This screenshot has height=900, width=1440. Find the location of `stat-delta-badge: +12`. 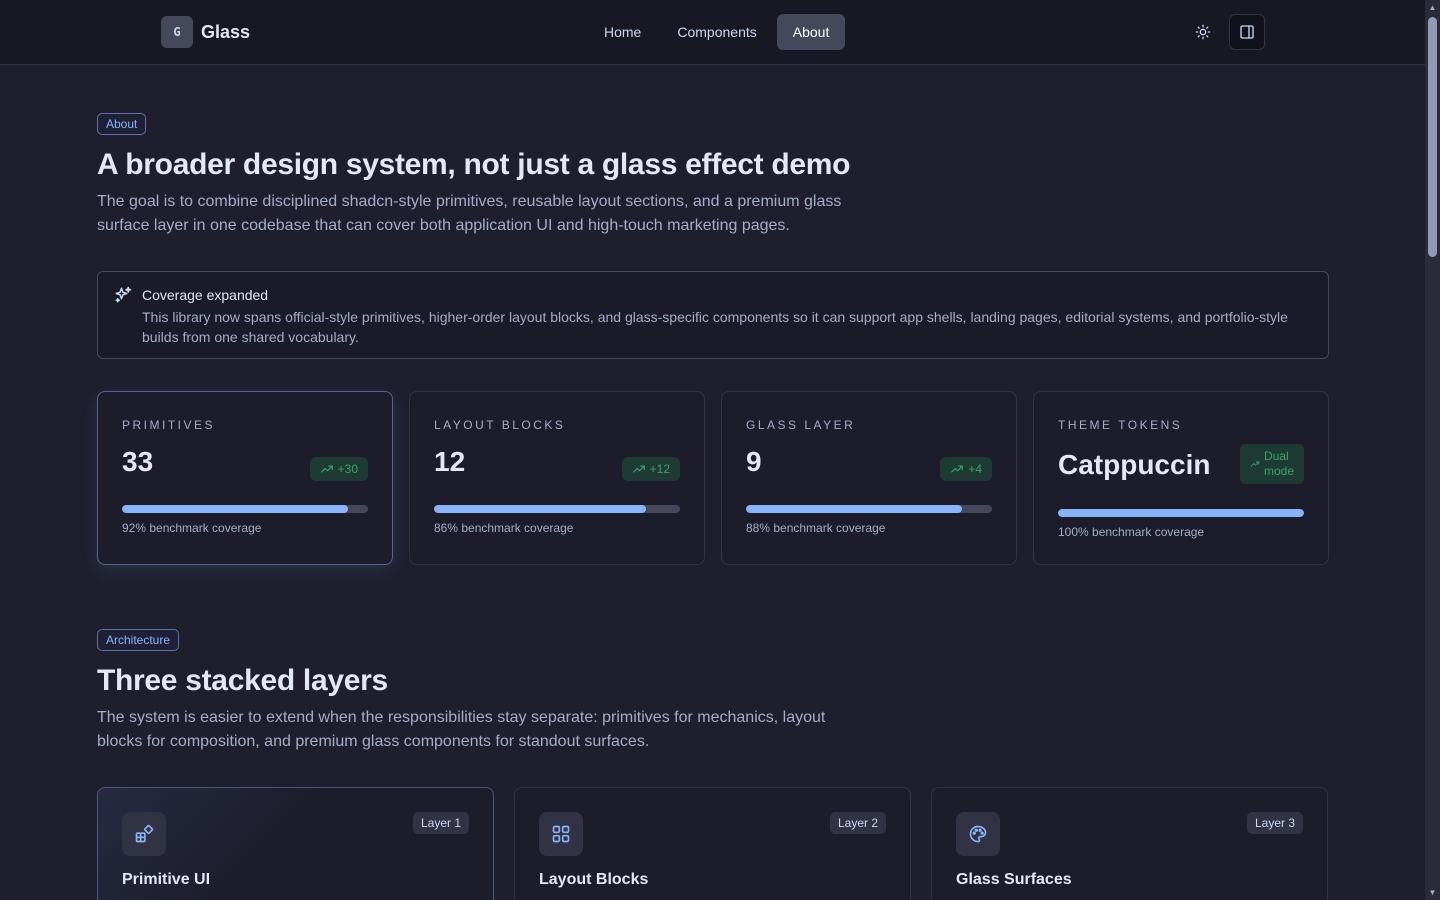

stat-delta-badge: +12 is located at coordinates (650, 469).